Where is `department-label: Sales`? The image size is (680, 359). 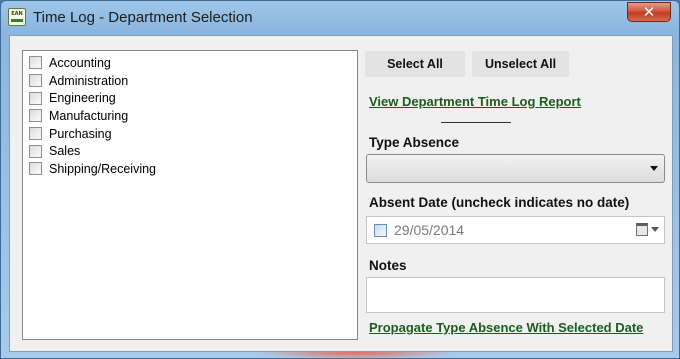
department-label: Sales is located at coordinates (65, 151).